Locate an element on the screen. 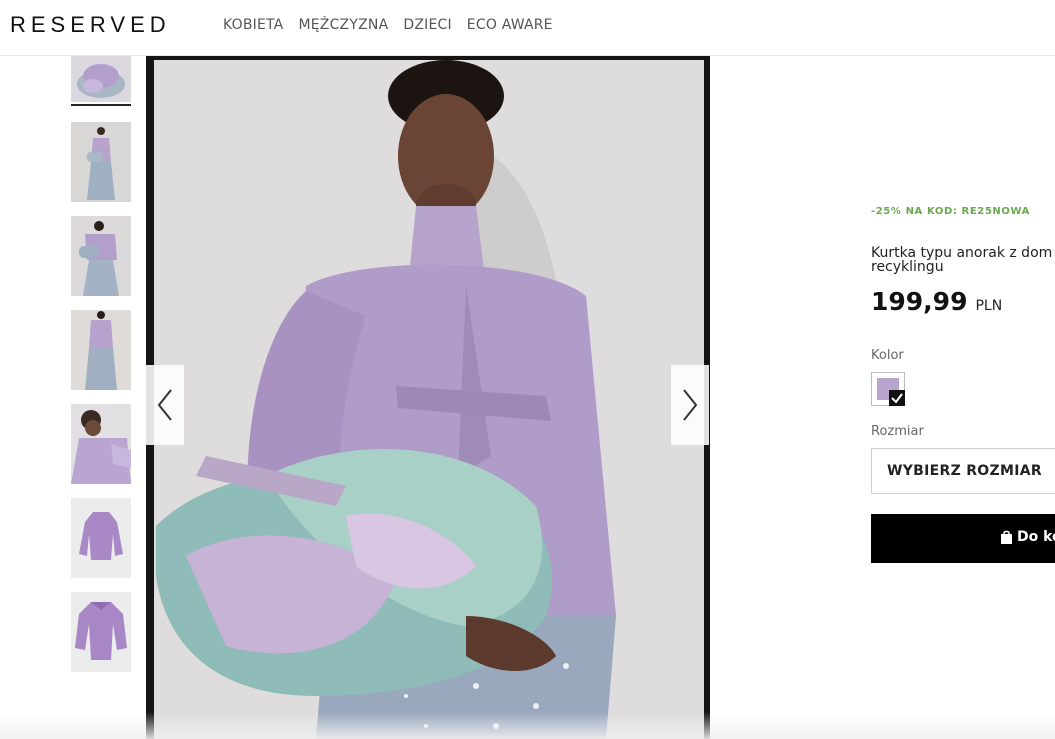 The height and width of the screenshot is (739, 1055). chevron-left-icon is located at coordinates (164, 405).